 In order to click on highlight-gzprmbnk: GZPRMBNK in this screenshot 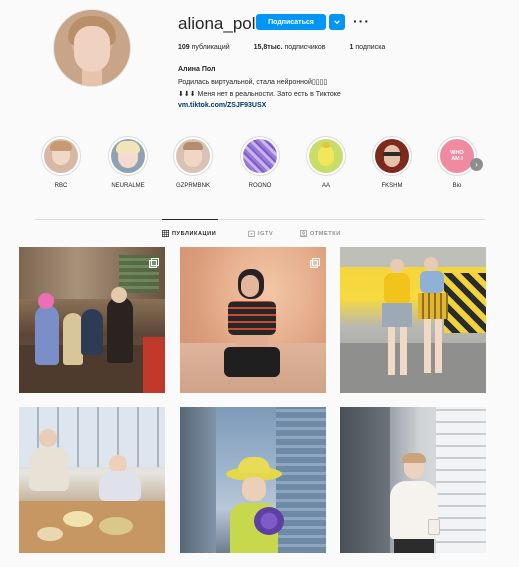, I will do `click(193, 162)`.